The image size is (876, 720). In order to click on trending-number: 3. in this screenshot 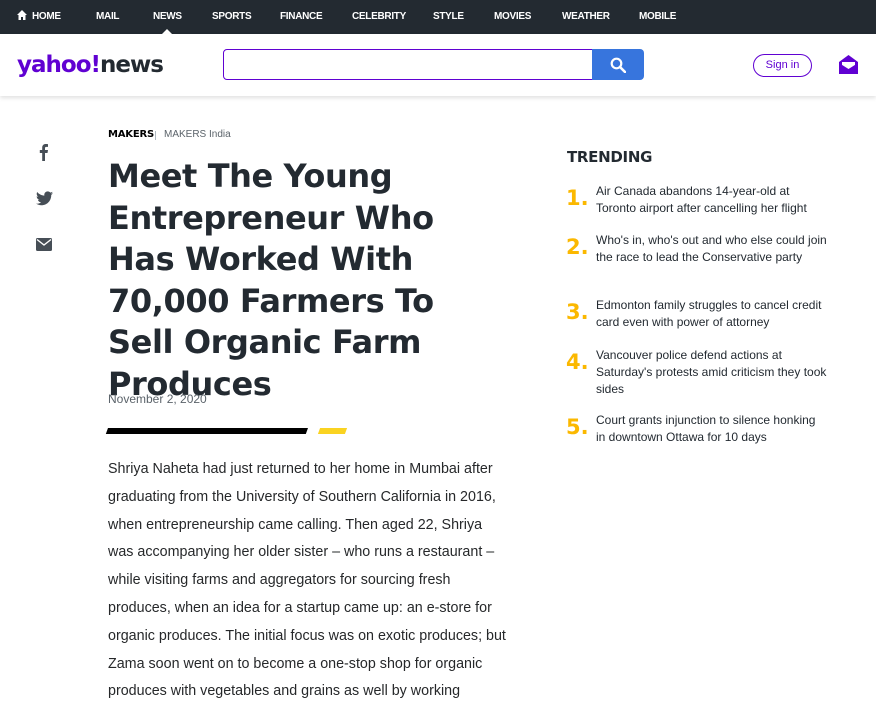, I will do `click(577, 312)`.